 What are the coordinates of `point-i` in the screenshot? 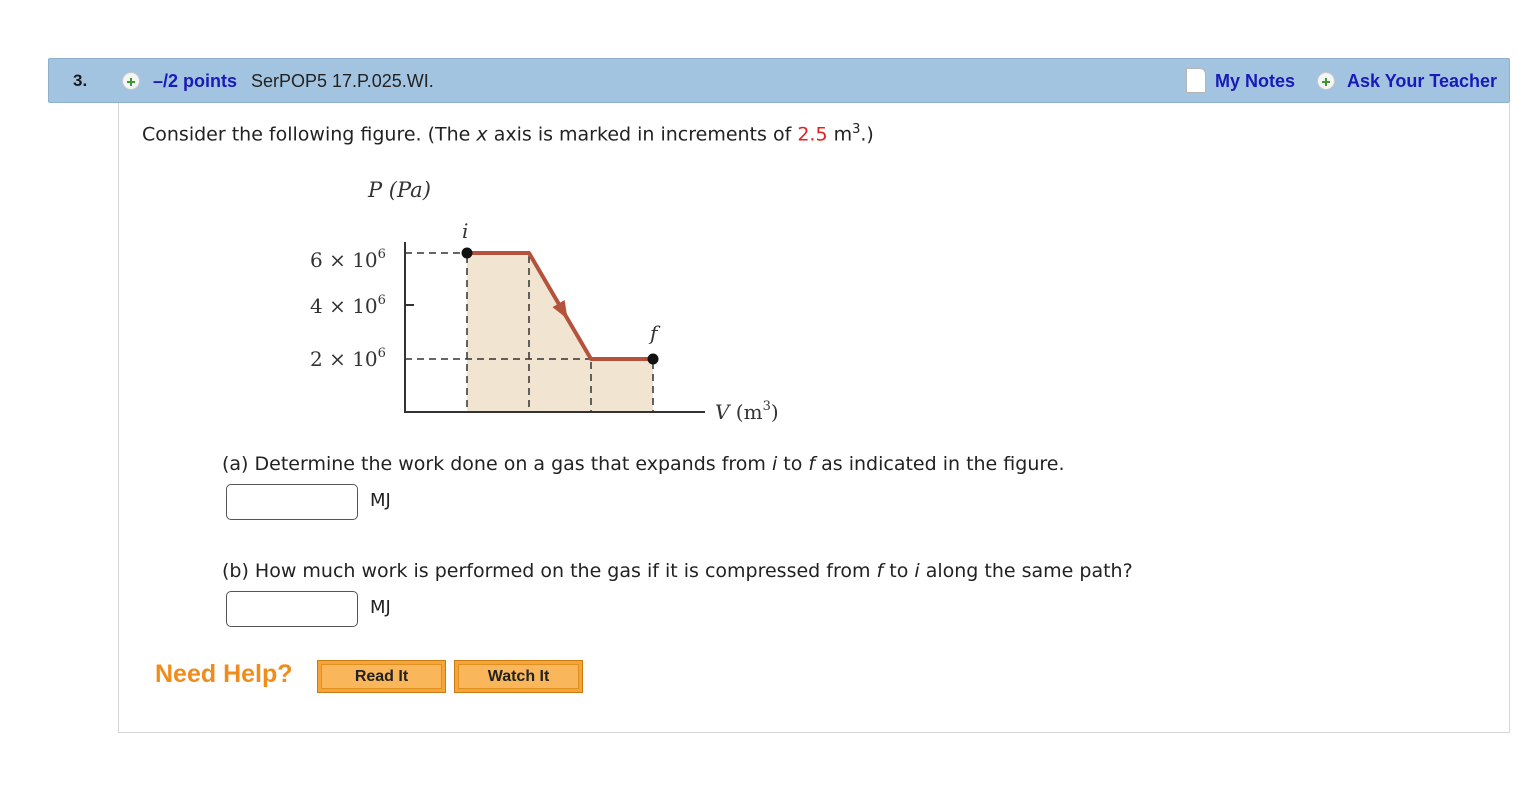 It's located at (467, 253).